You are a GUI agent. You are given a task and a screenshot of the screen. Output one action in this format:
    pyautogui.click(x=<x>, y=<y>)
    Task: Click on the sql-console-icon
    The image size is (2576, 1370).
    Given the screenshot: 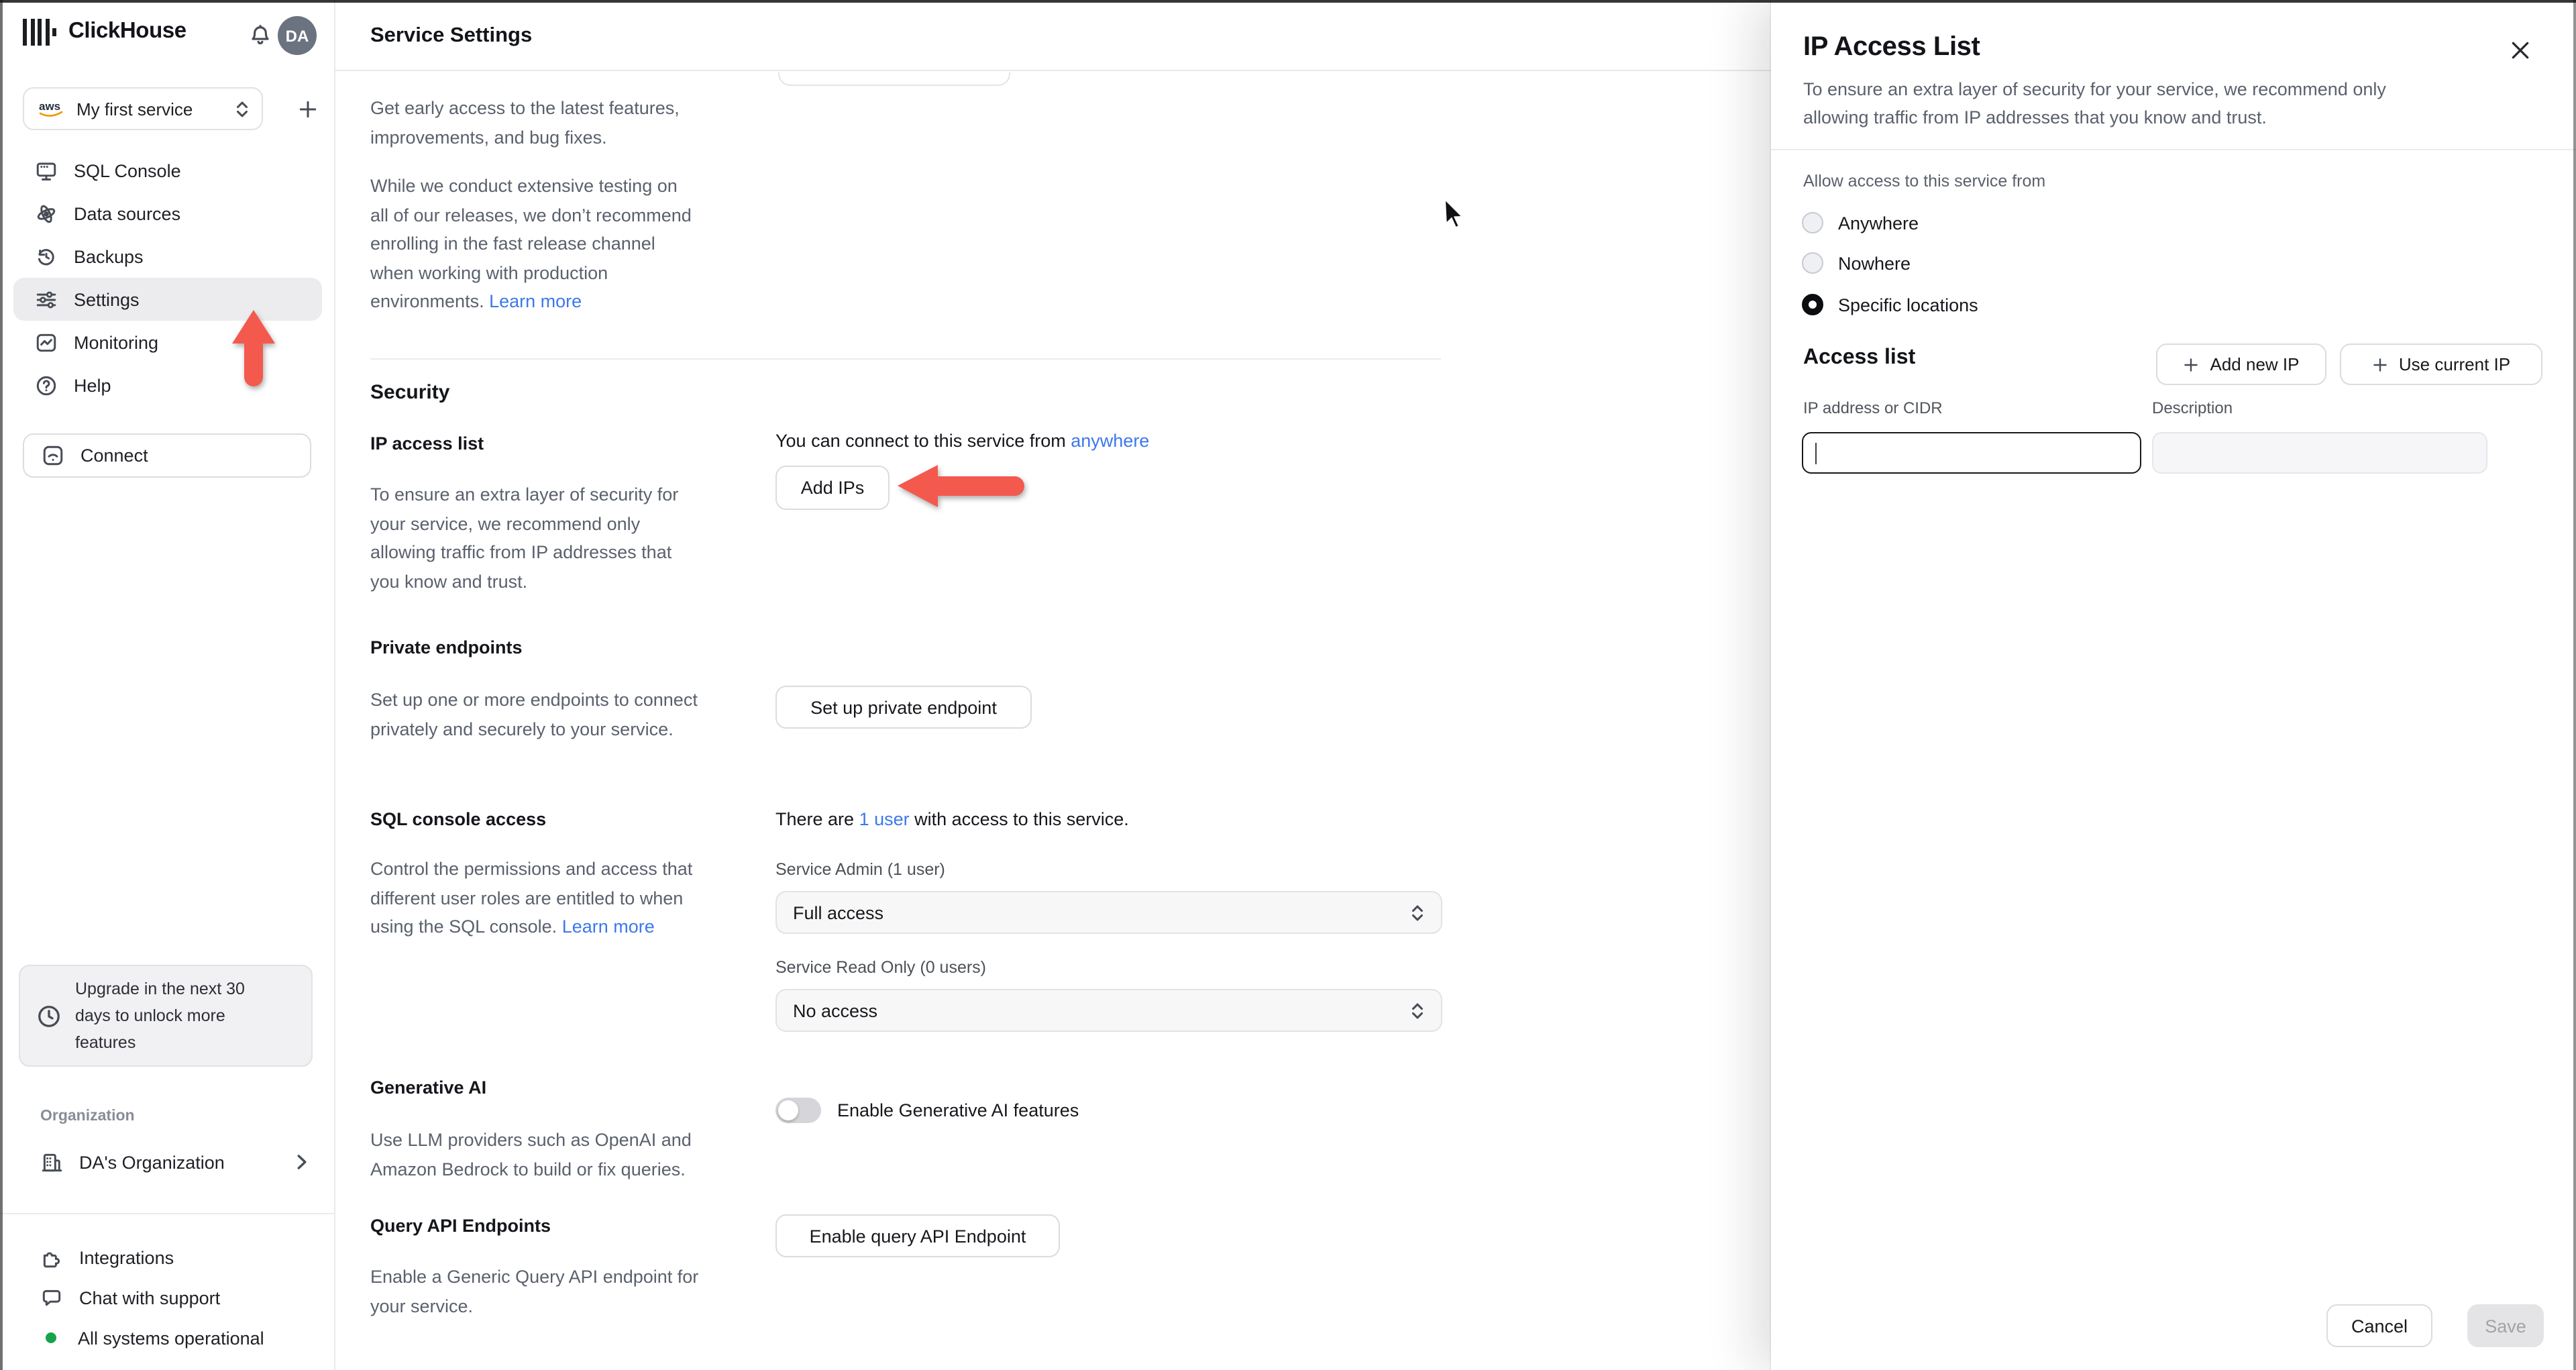 What is the action you would take?
    pyautogui.click(x=46, y=171)
    